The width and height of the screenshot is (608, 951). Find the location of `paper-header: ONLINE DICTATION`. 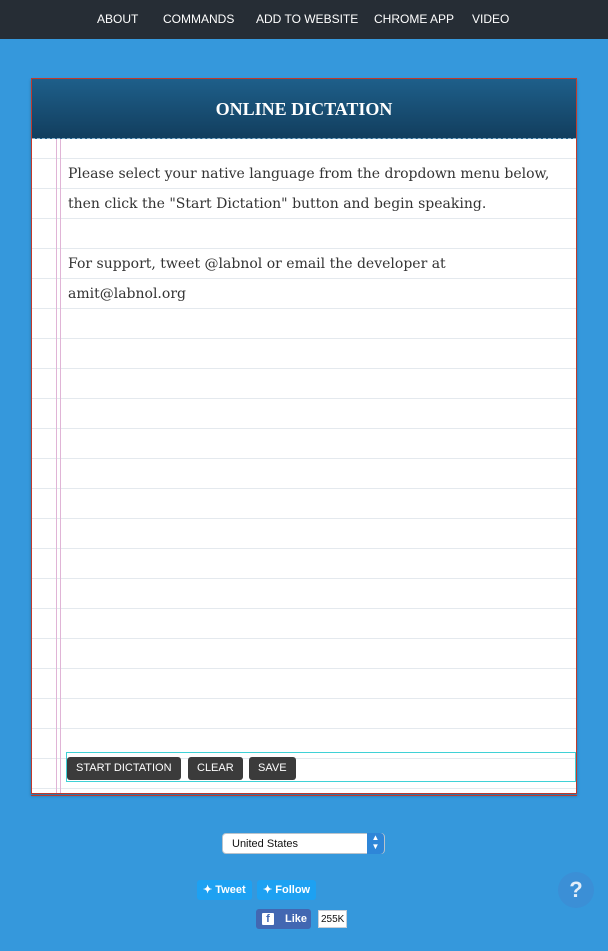

paper-header: ONLINE DICTATION is located at coordinates (304, 109).